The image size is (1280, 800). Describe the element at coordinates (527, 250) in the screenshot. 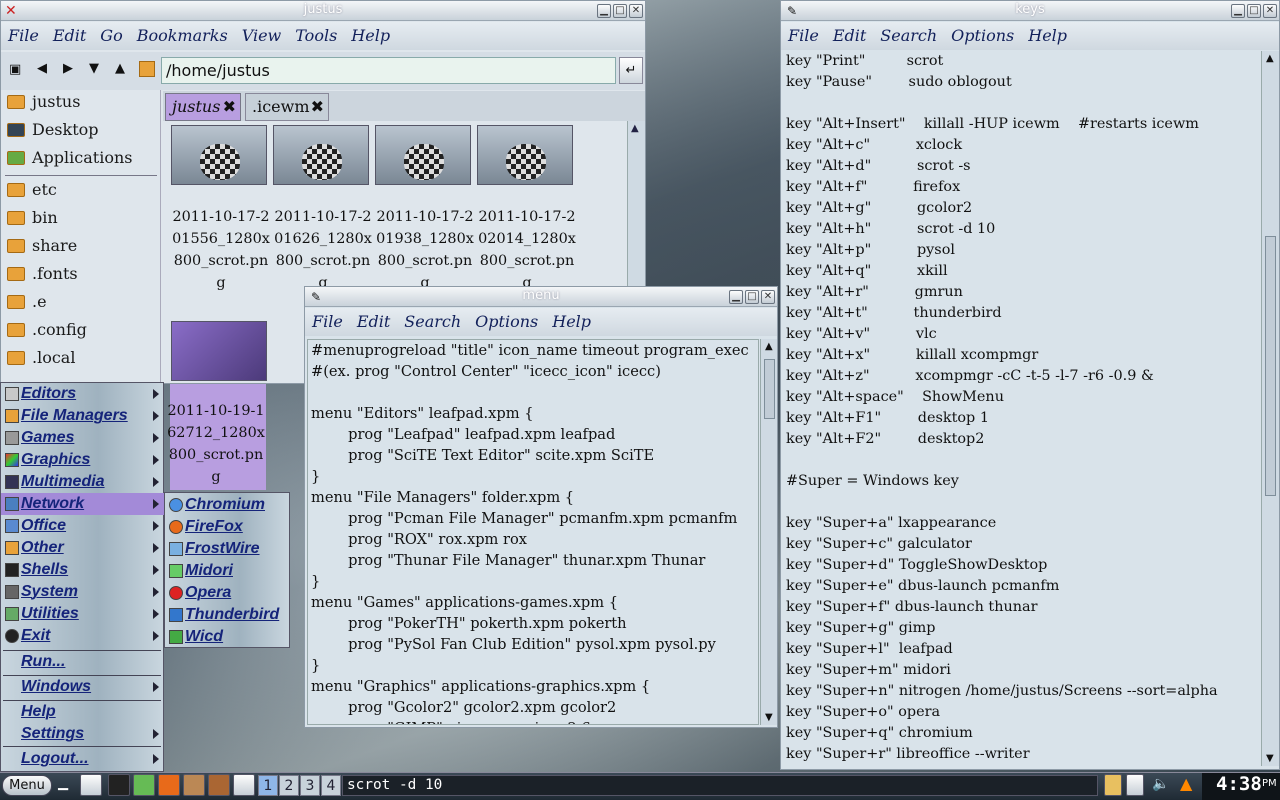

I see `file-name: 2011-10-17-202014_1280x800_scrot.png` at that location.